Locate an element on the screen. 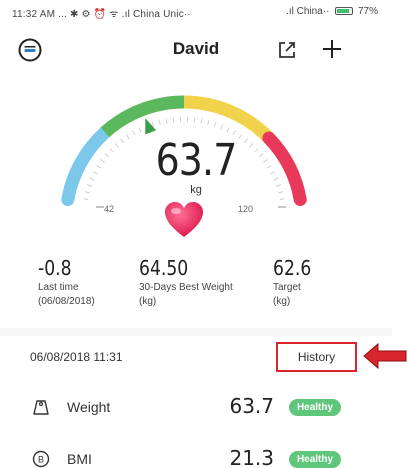 This screenshot has width=411, height=468. svg-text: B is located at coordinates (41, 460).